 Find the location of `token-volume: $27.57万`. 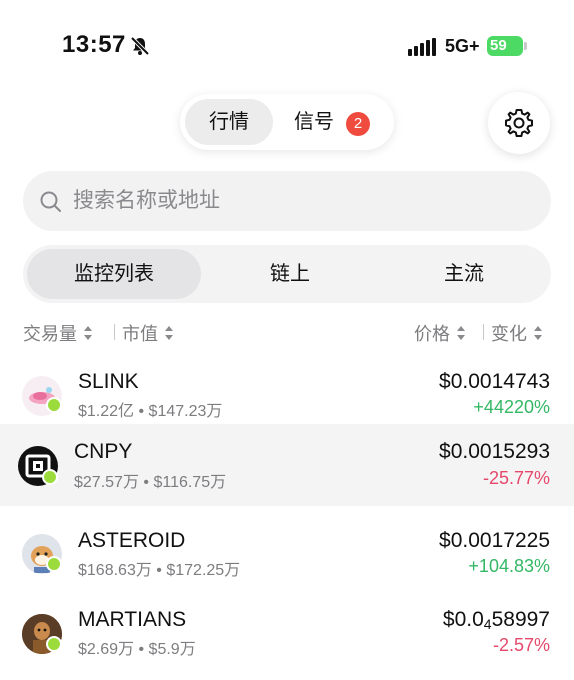

token-volume: $27.57万 is located at coordinates (106, 482).